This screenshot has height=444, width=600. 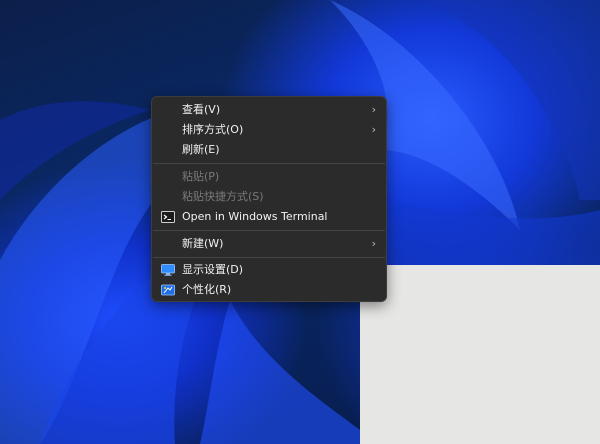 I want to click on menu-item-label: 新建(W), so click(x=203, y=243).